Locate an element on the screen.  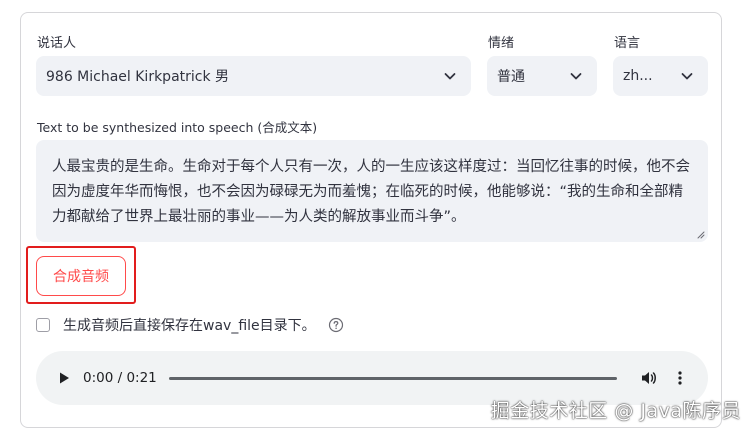
question-circle-icon is located at coordinates (336, 325).